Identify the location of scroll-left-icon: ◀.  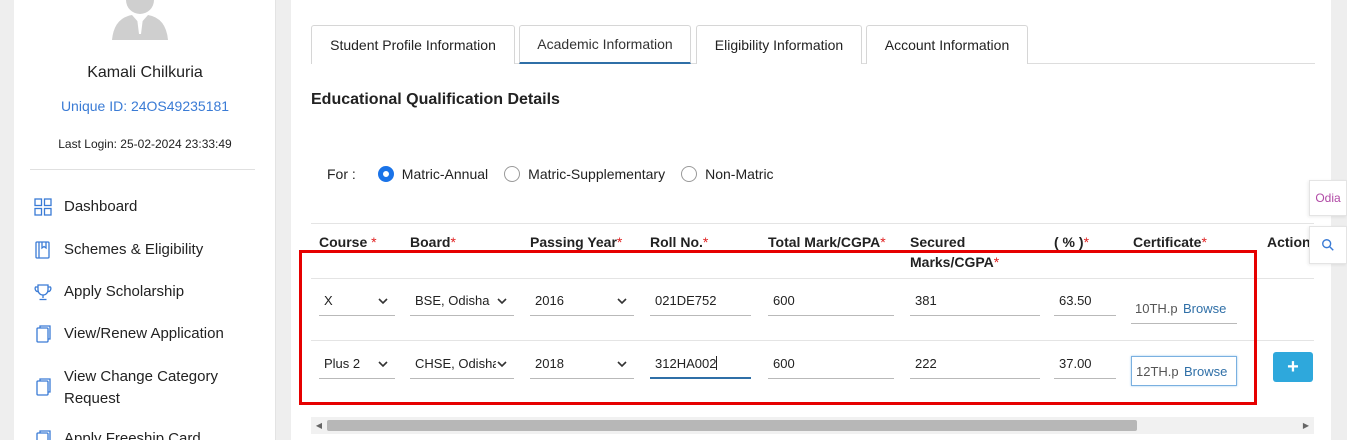
(319, 425).